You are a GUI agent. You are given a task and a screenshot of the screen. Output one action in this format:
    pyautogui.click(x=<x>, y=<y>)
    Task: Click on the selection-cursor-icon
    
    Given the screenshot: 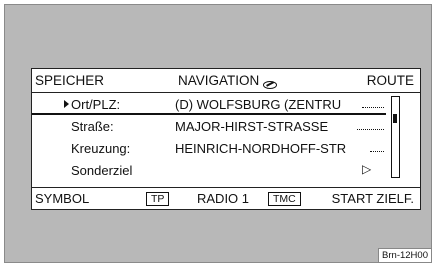 What is the action you would take?
    pyautogui.click(x=66, y=104)
    